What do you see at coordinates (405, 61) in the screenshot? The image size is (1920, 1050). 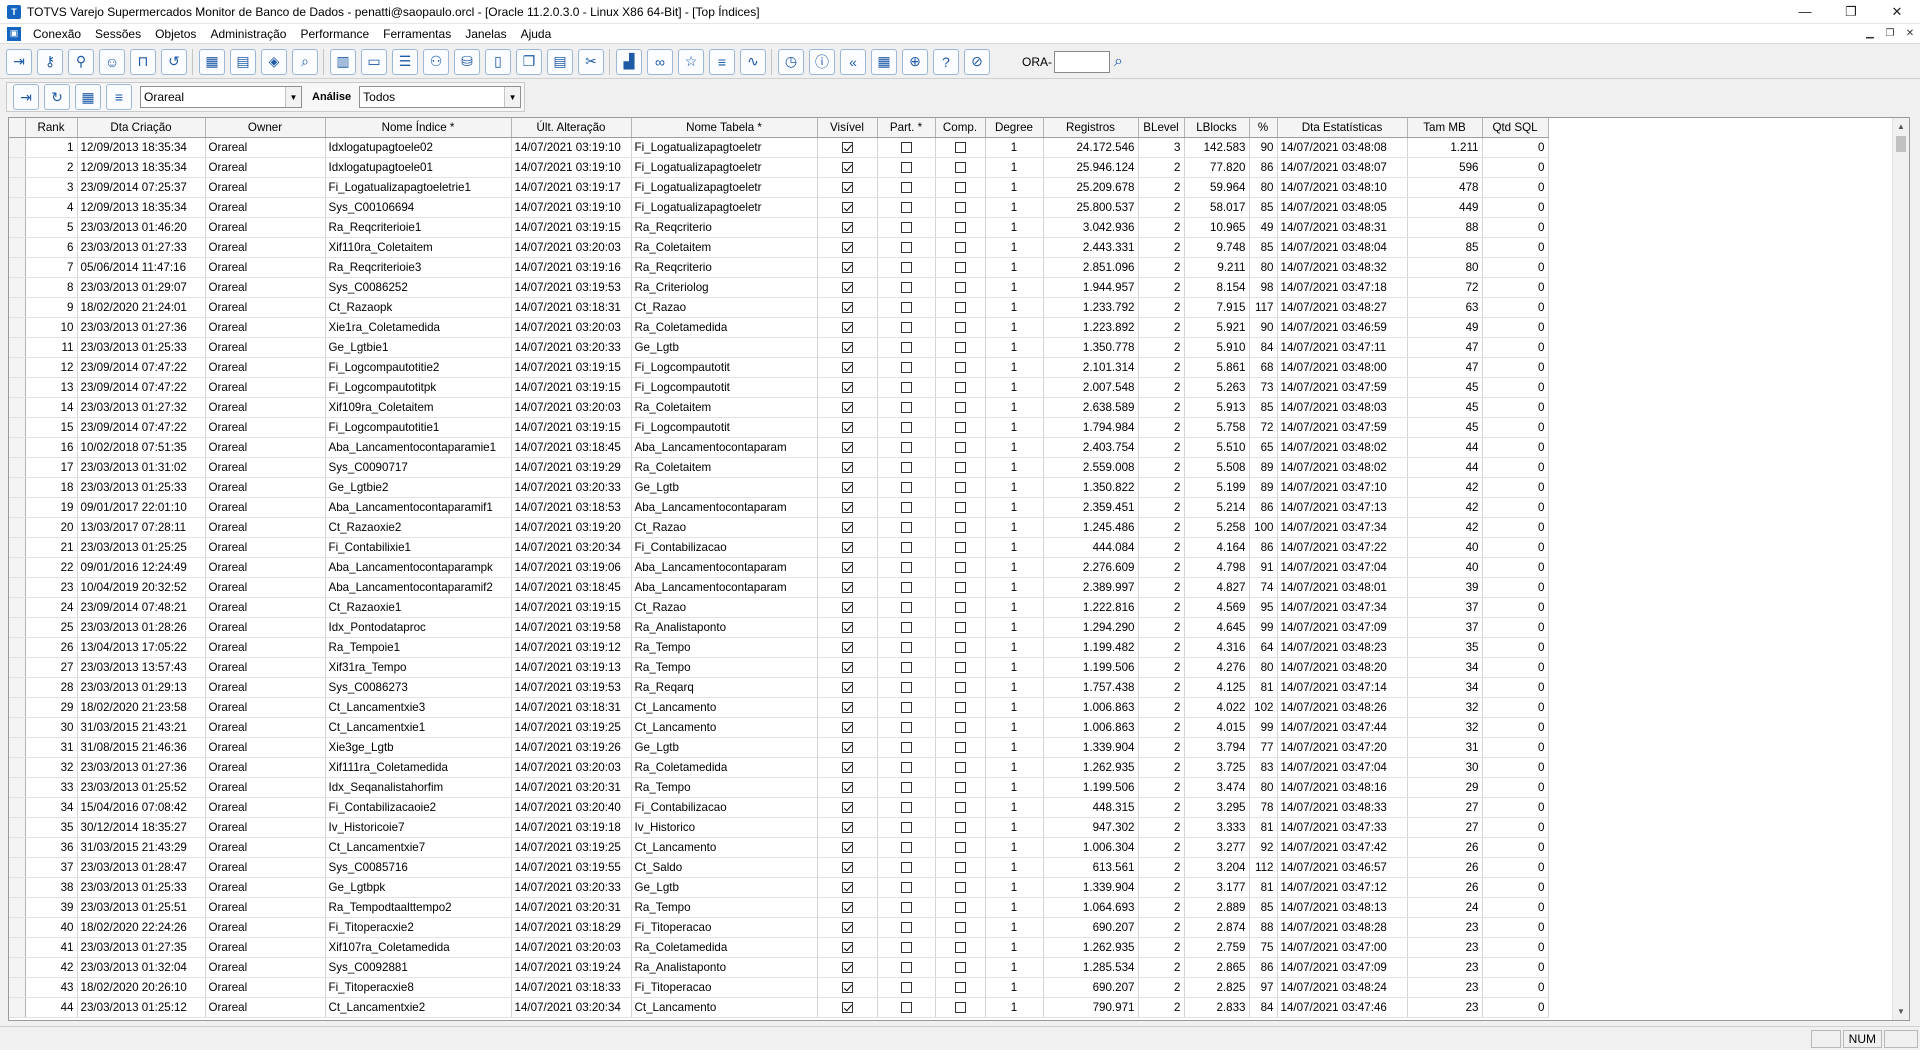 I see `tuning-icon: ☰` at bounding box center [405, 61].